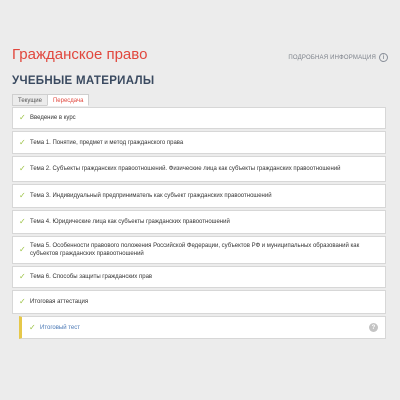 The height and width of the screenshot is (400, 400). I want to click on material-item-label: Итоговая аттестация, so click(59, 302).